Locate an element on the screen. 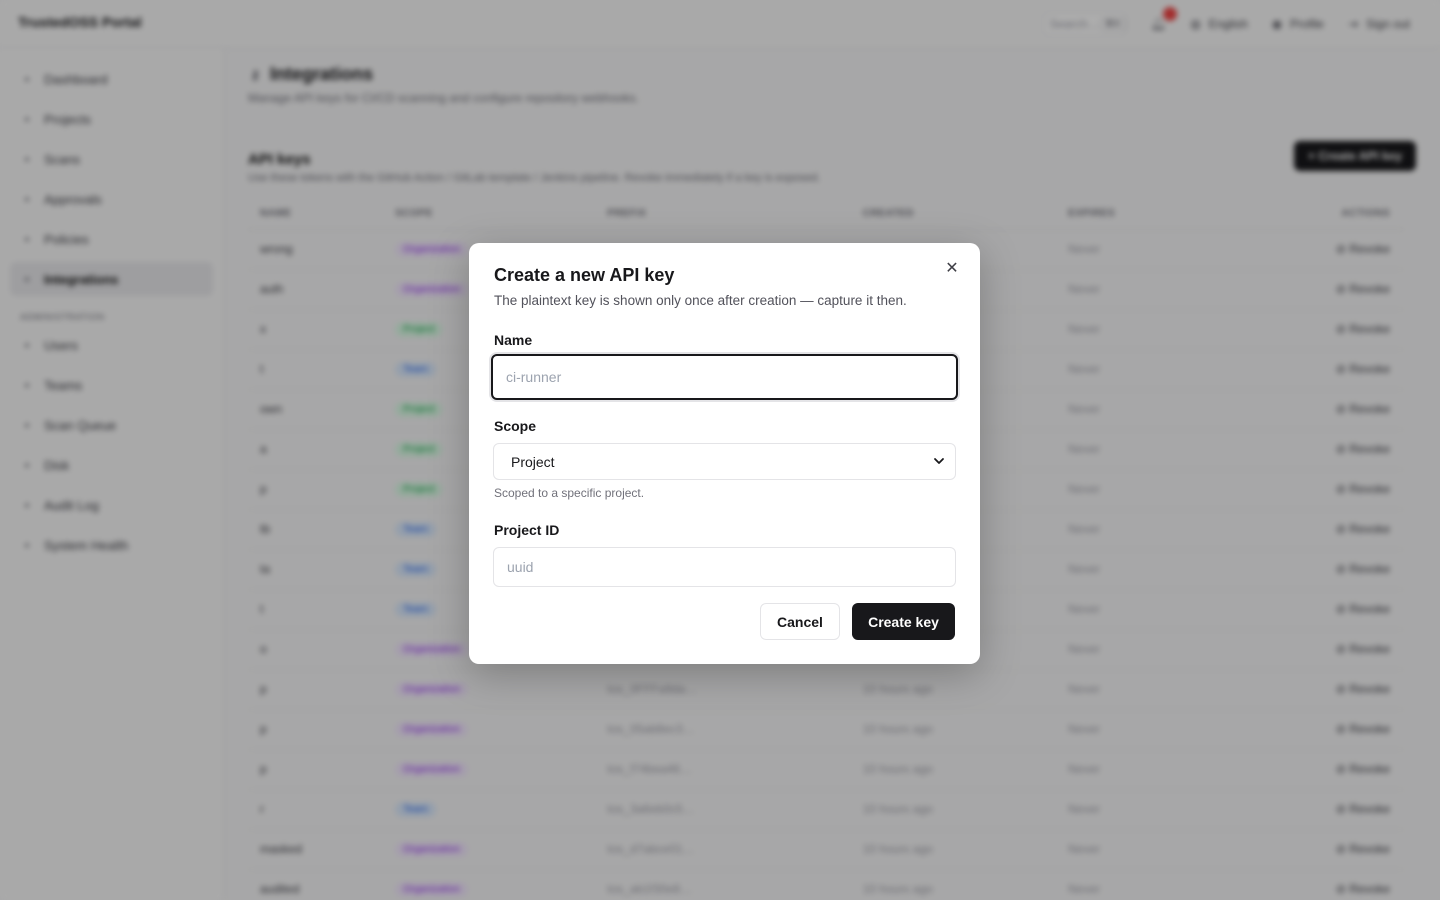 The width and height of the screenshot is (1440, 900). close-icon: ✕ is located at coordinates (952, 268).